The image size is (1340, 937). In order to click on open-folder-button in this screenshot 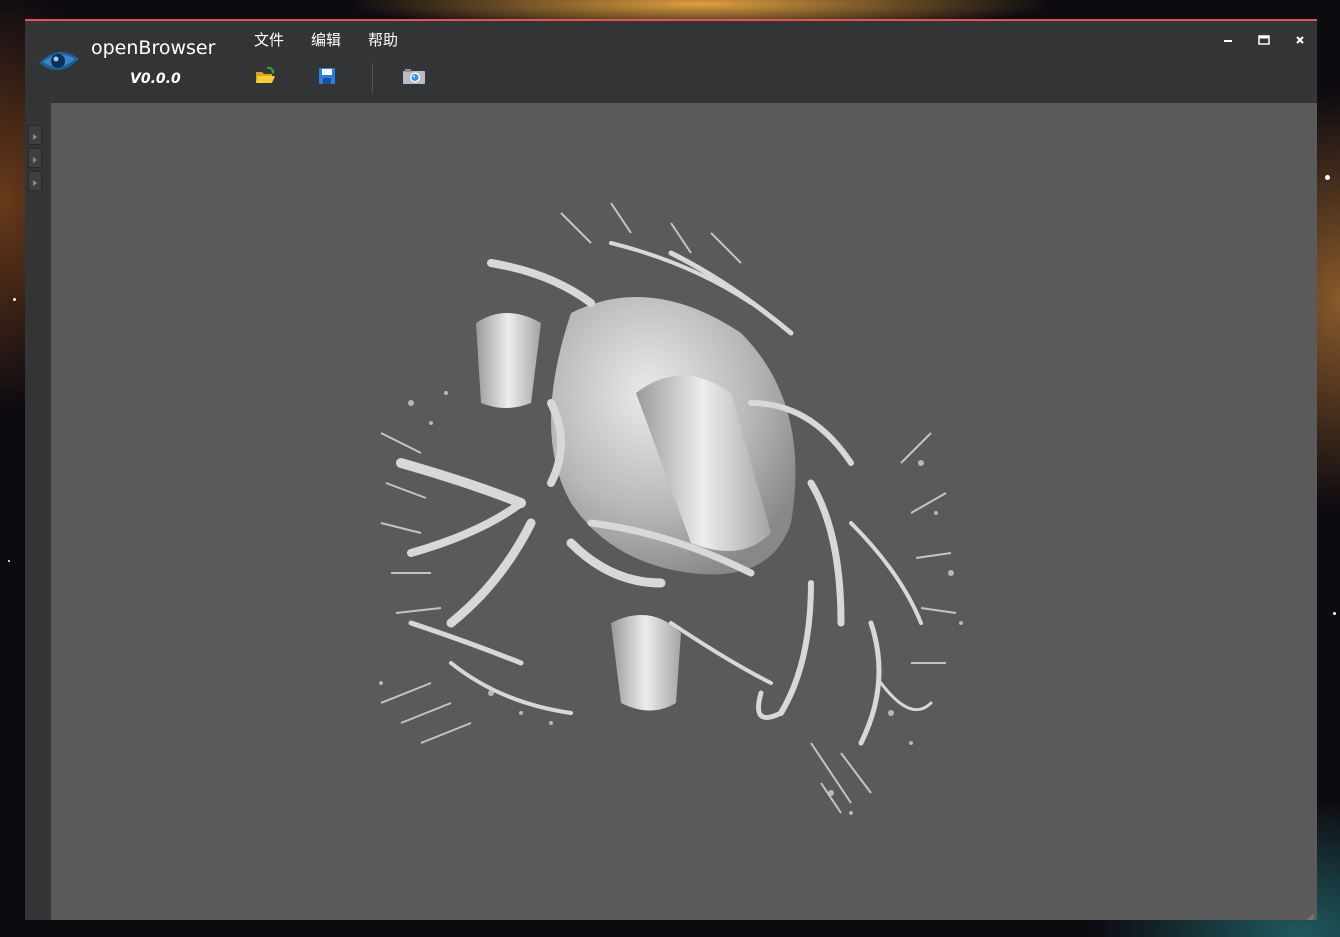, I will do `click(265, 78)`.